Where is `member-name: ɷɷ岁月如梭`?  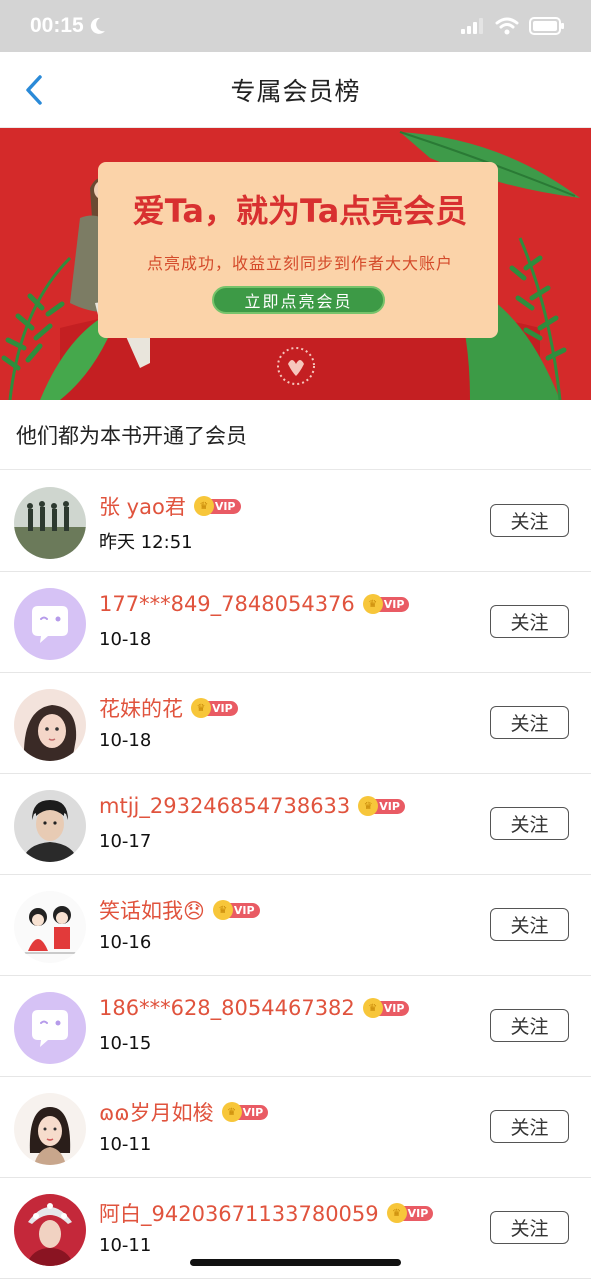
member-name: ɷɷ岁月如梭 is located at coordinates (156, 1112).